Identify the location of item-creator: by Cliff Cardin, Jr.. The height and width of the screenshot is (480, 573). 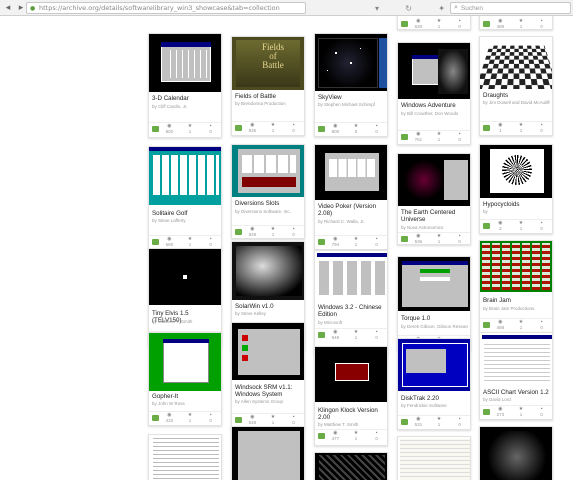
(185, 106).